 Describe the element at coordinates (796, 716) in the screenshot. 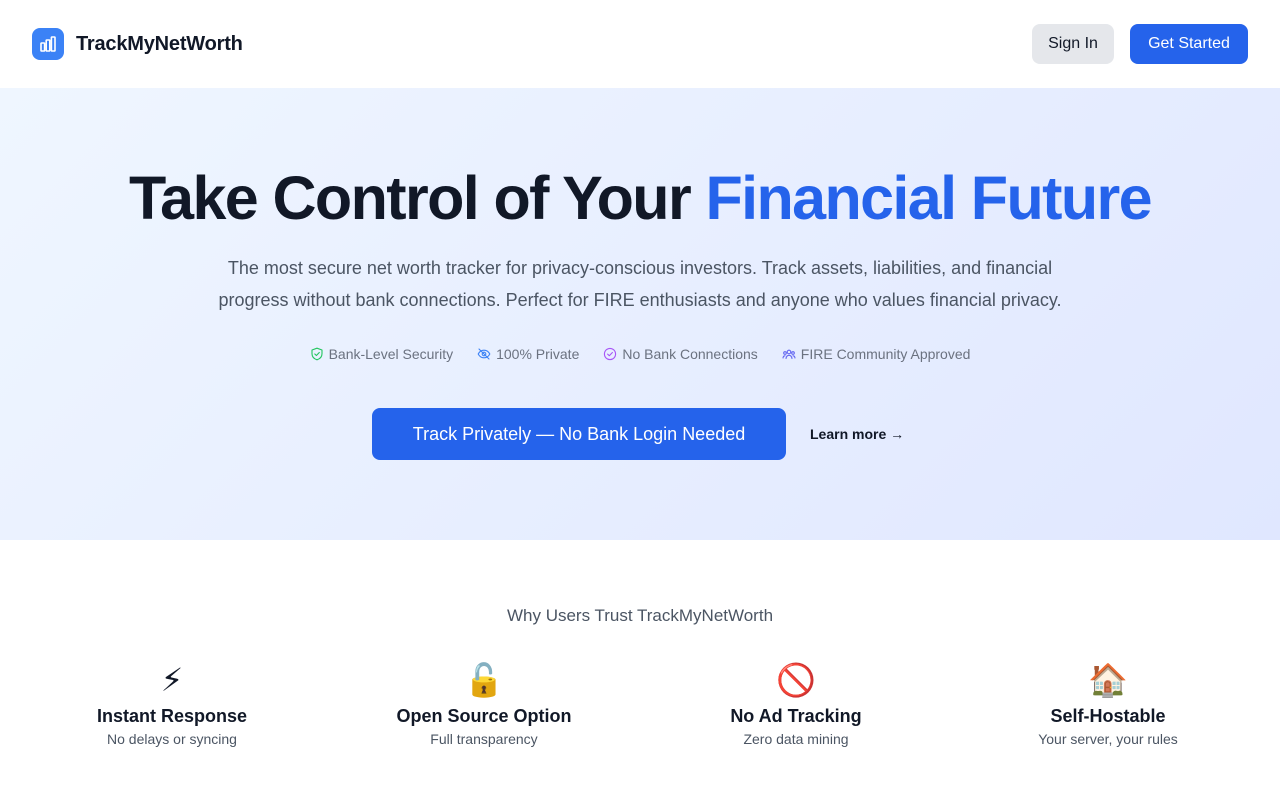

I see `feature-title: No Ad Tracking` at that location.